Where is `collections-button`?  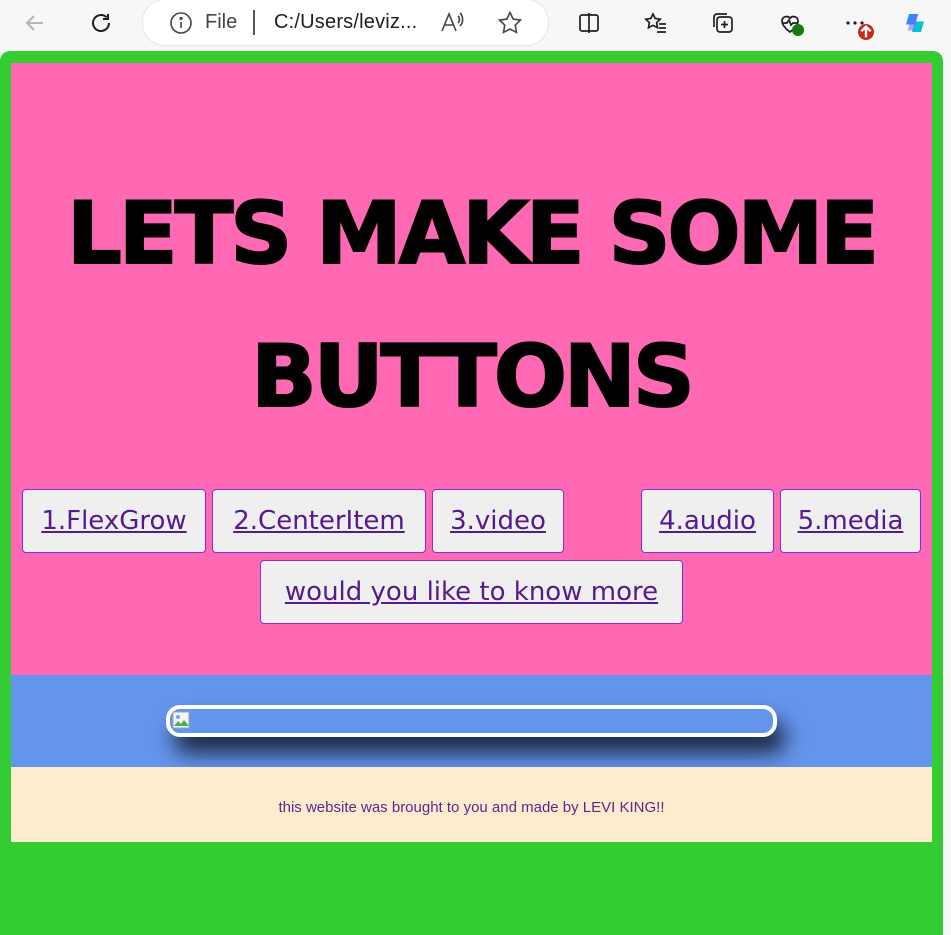 collections-button is located at coordinates (723, 23).